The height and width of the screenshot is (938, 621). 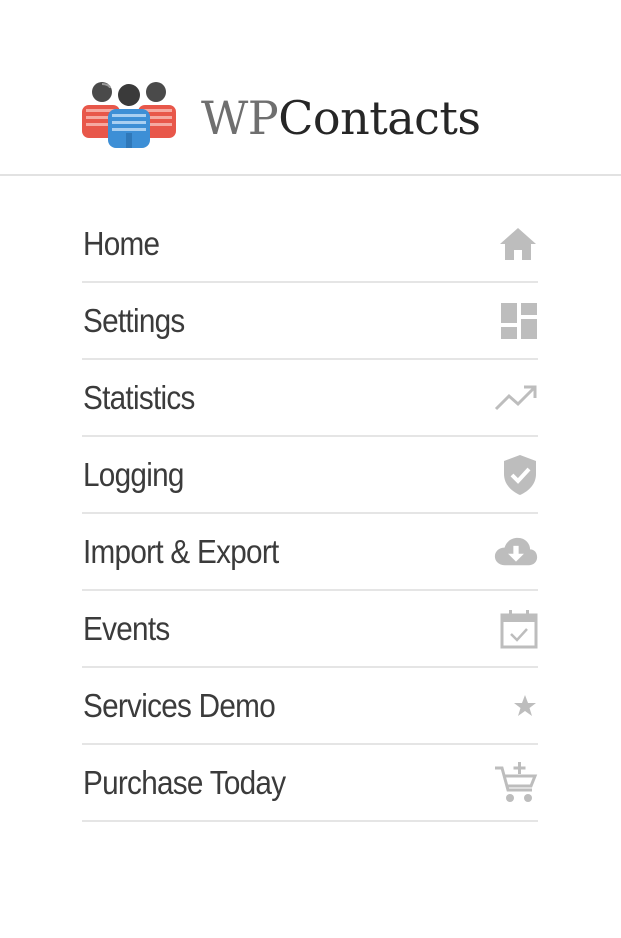 What do you see at coordinates (179, 705) in the screenshot?
I see `menu-item-label: Services Demo` at bounding box center [179, 705].